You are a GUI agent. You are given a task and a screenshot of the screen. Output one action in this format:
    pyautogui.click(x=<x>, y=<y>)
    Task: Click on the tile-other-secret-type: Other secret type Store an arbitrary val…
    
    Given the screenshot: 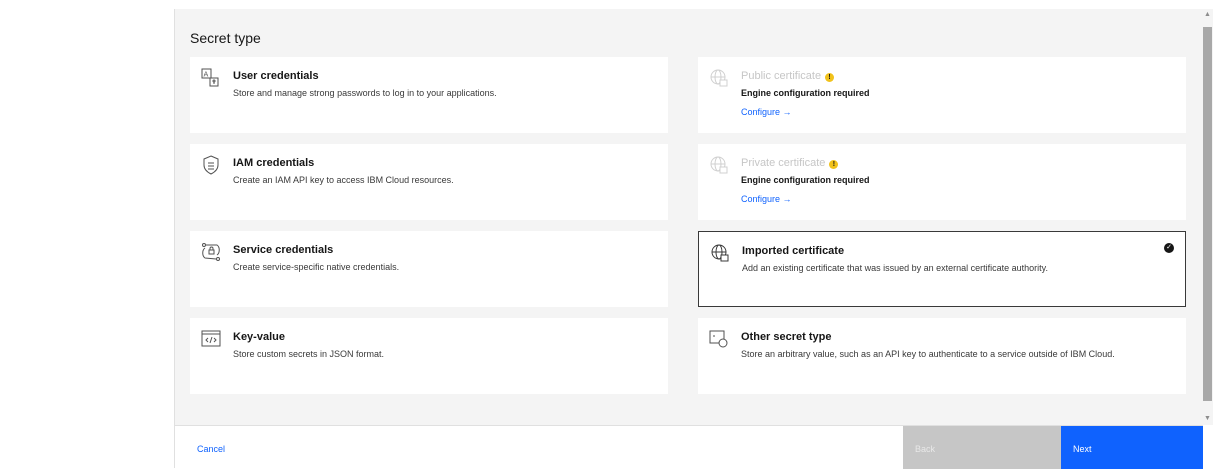 What is the action you would take?
    pyautogui.click(x=942, y=356)
    